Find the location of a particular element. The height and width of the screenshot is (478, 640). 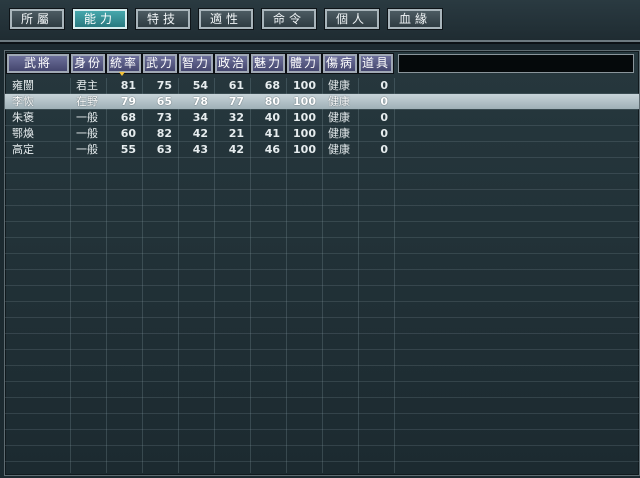

column-header-charisma: 魅力 is located at coordinates (268, 63).